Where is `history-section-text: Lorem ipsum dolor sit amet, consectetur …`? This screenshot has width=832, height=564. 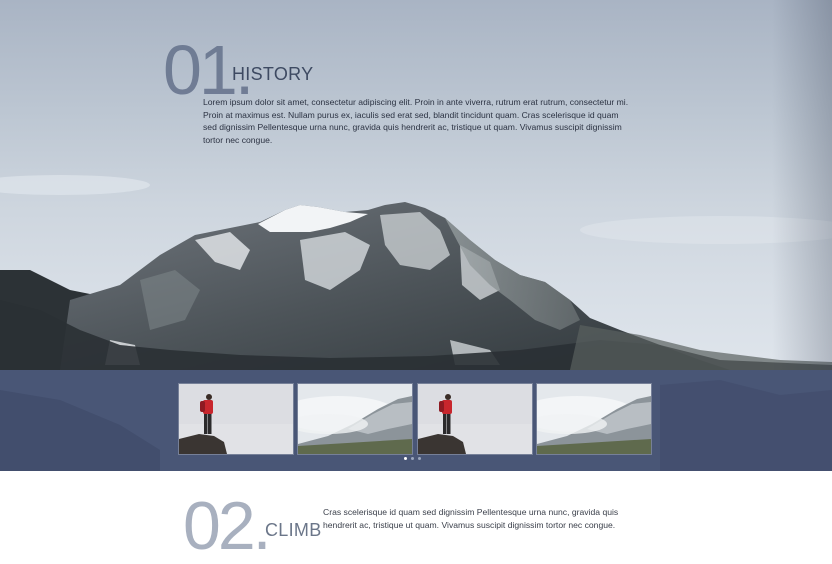 history-section-text: Lorem ipsum dolor sit amet, consectetur … is located at coordinates (416, 121).